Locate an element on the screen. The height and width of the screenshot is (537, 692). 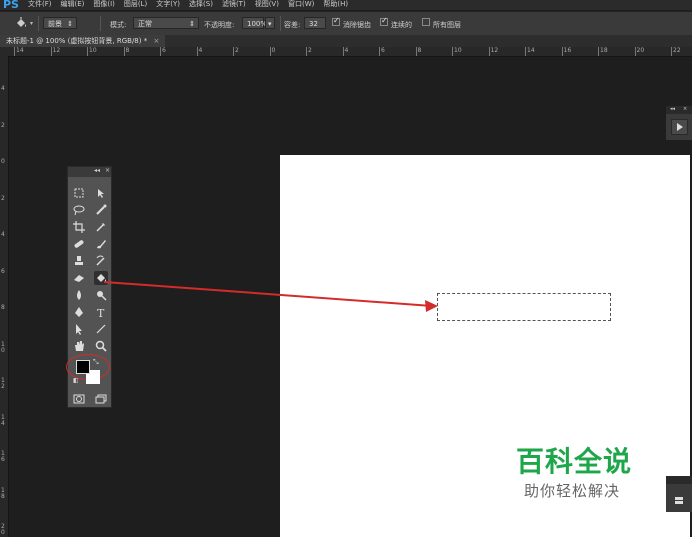
play-icon is located at coordinates (679, 127).